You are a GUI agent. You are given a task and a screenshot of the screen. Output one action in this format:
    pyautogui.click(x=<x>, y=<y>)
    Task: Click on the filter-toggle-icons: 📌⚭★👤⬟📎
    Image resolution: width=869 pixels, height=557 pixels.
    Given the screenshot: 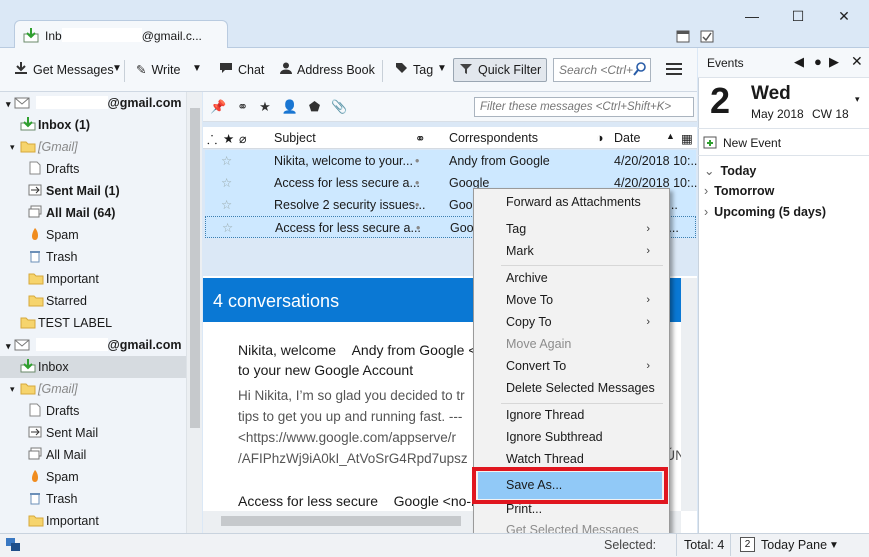 What is the action you would take?
    pyautogui.click(x=284, y=107)
    